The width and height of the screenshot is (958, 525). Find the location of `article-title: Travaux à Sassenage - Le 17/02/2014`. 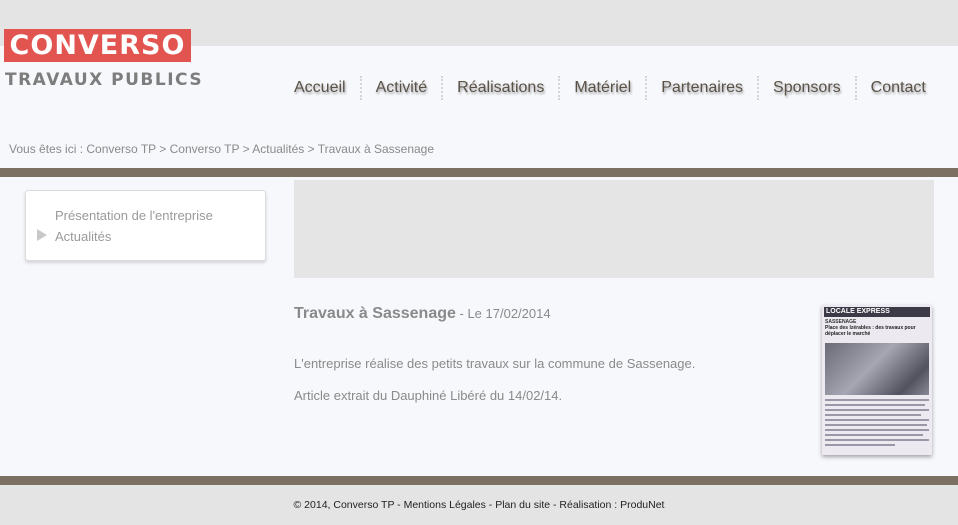

article-title: Travaux à Sassenage - Le 17/02/2014 is located at coordinates (422, 314).